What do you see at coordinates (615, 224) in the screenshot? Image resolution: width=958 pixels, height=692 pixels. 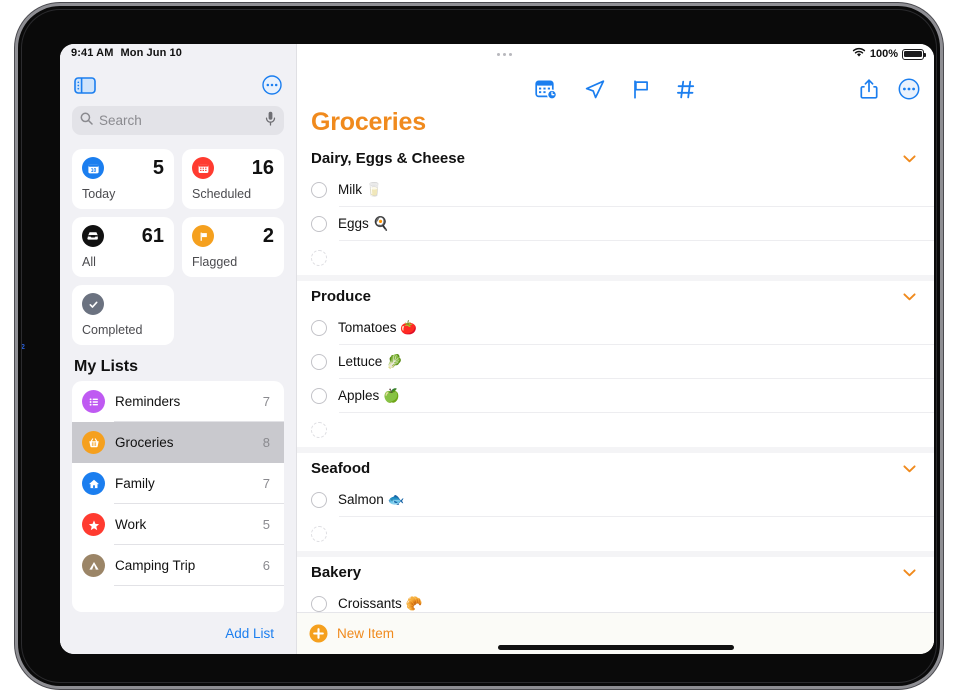 I see `reminder-item: Eggs 🍳` at bounding box center [615, 224].